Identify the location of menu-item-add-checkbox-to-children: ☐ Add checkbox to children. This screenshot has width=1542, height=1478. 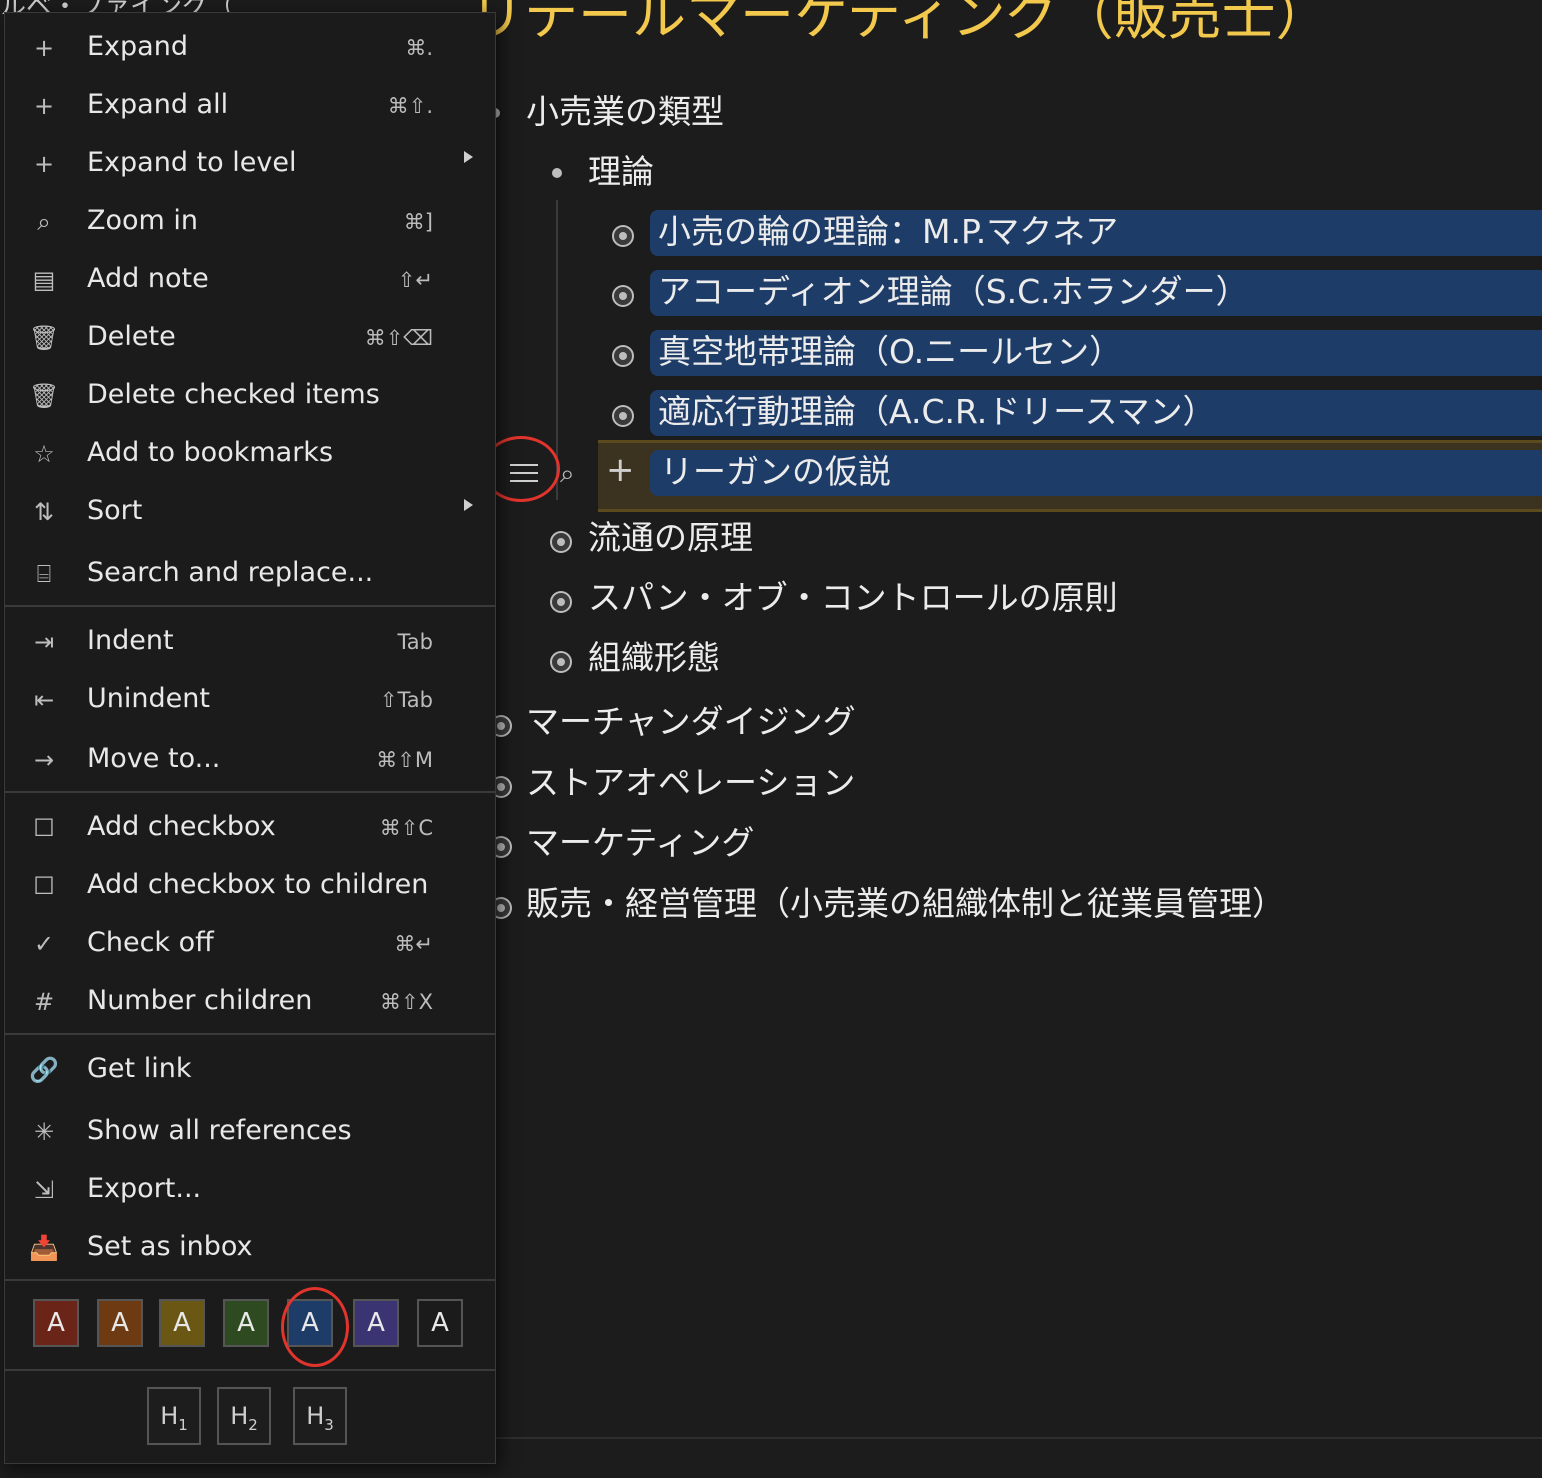
(250, 885).